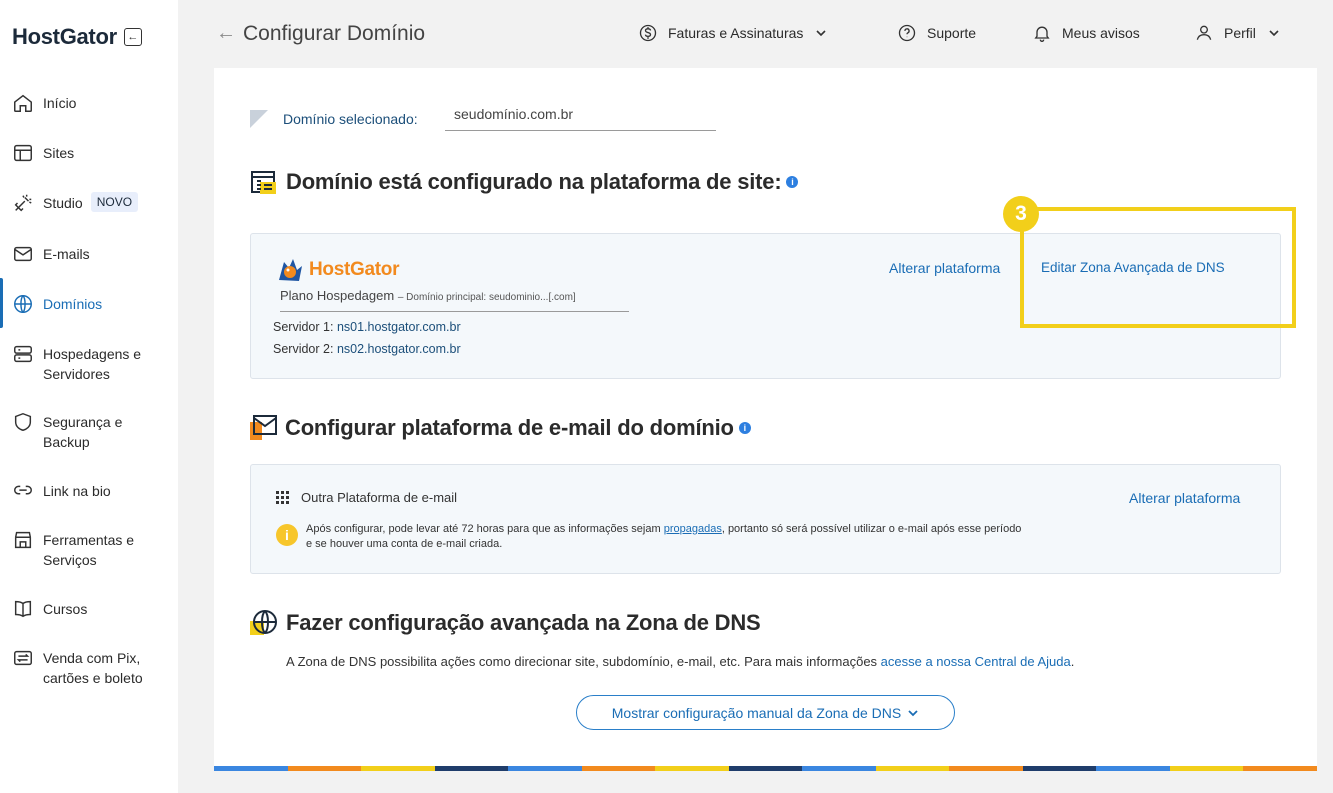  Describe the element at coordinates (648, 33) in the screenshot. I see `dollar-circle-icon` at that location.